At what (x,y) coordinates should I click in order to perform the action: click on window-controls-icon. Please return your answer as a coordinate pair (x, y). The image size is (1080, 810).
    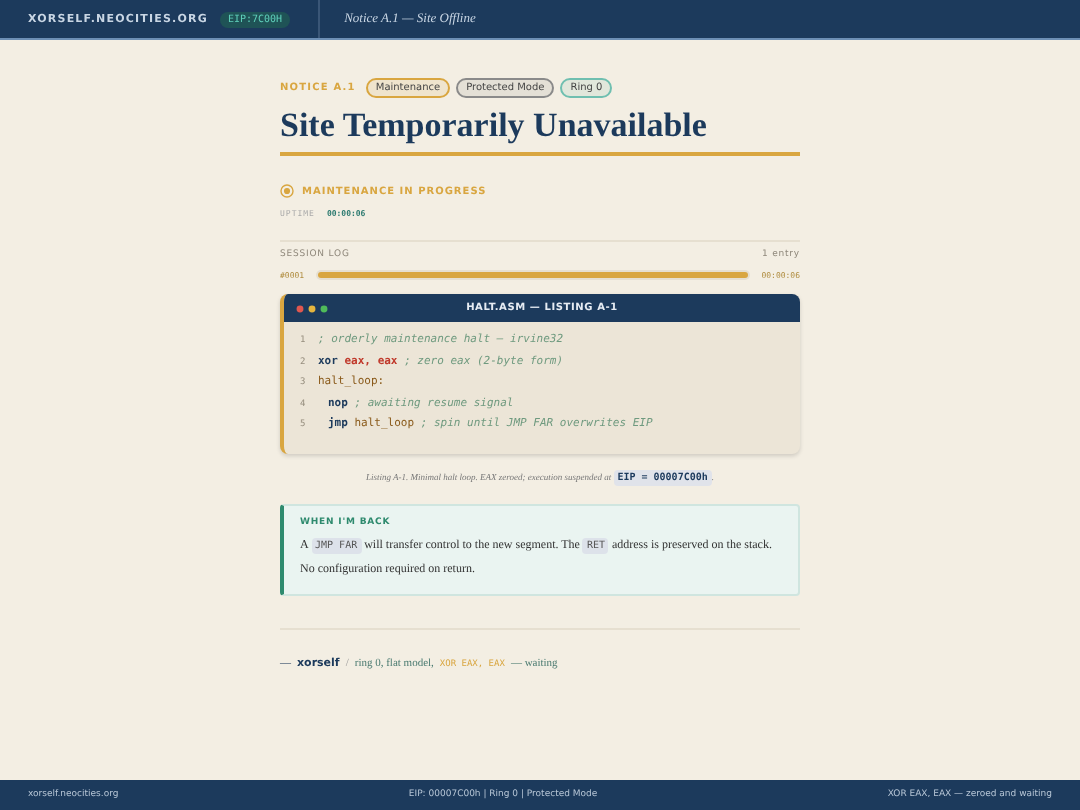
    Looking at the image, I should click on (312, 308).